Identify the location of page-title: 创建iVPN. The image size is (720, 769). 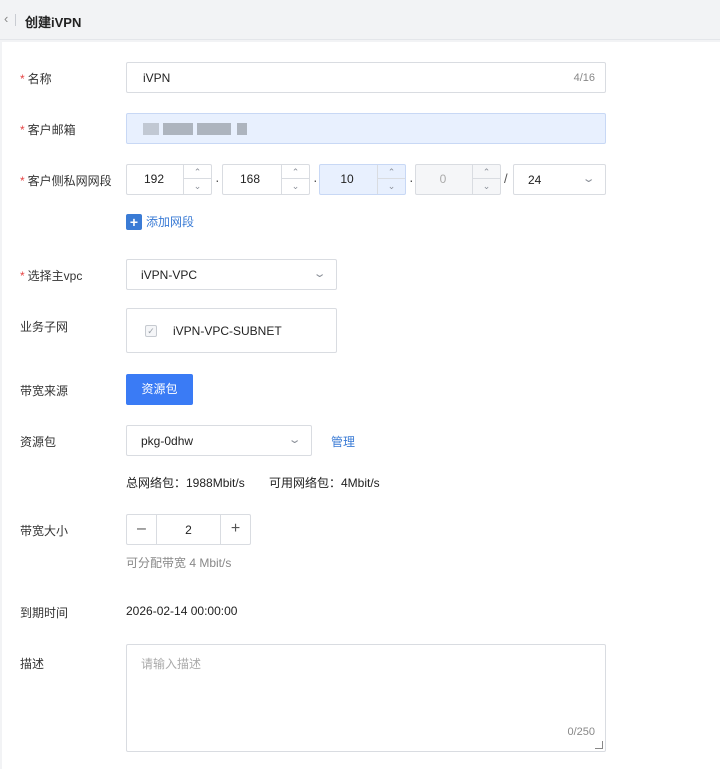
(53, 22).